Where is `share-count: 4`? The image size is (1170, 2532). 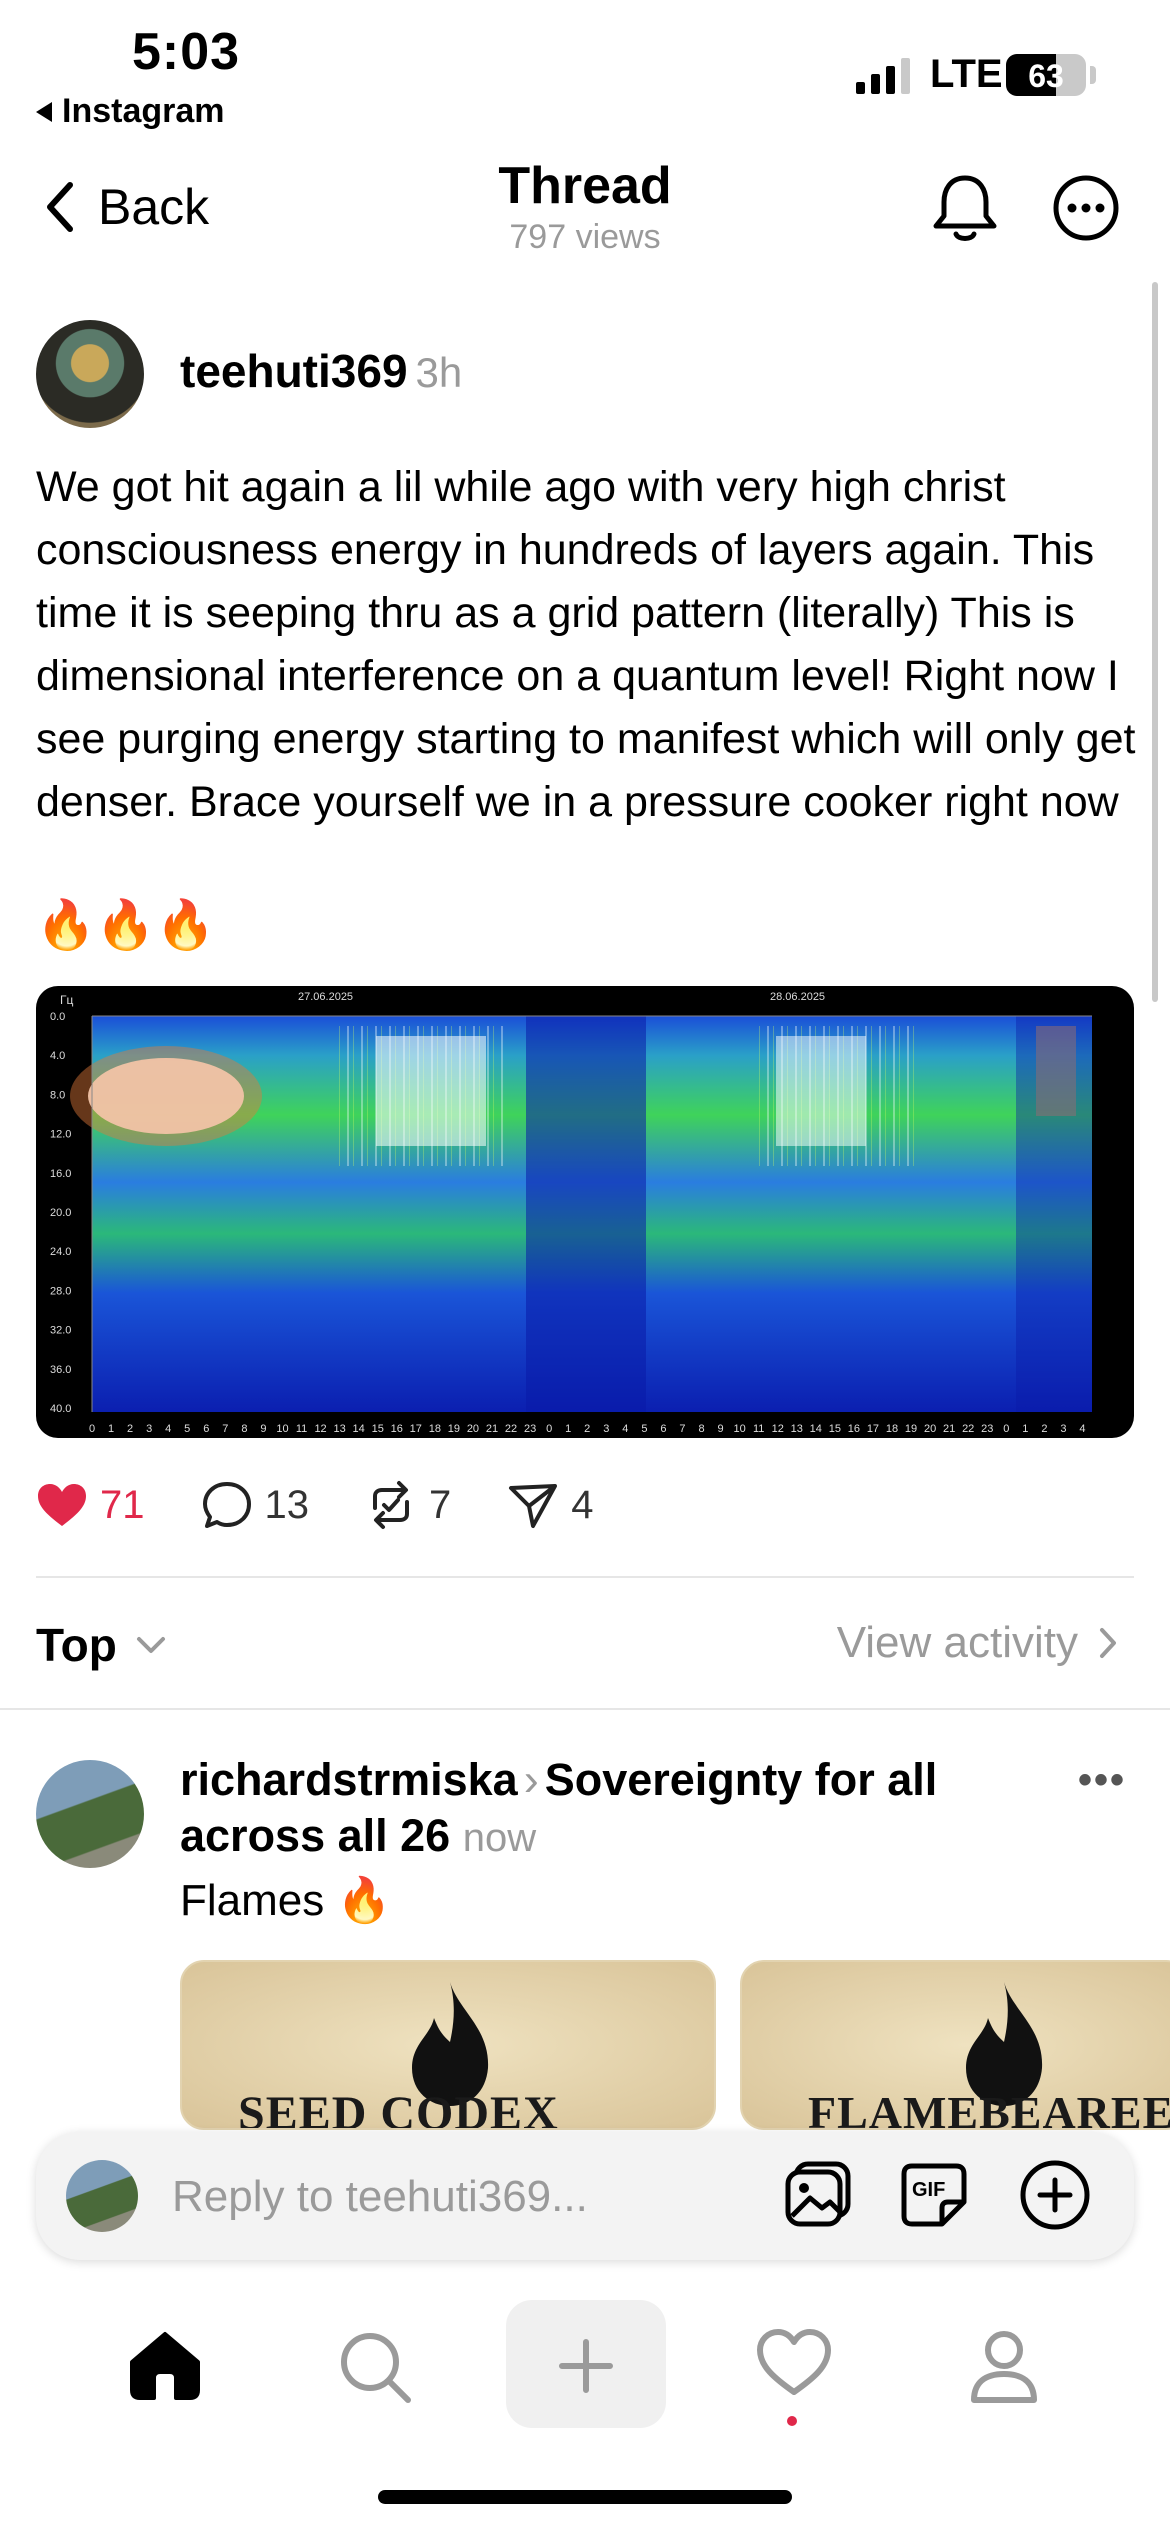 share-count: 4 is located at coordinates (582, 1504).